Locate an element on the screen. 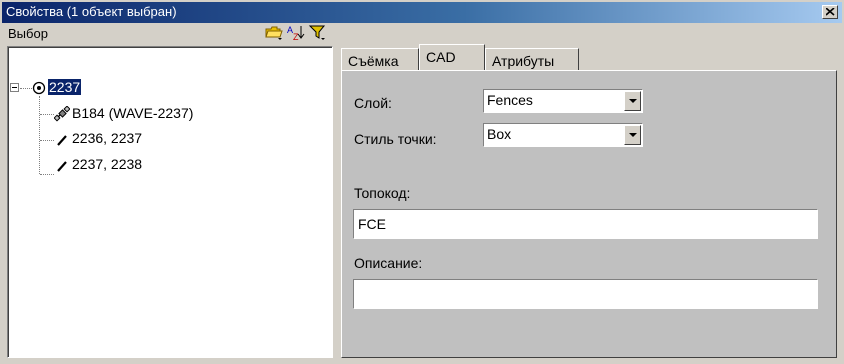  filter-icon is located at coordinates (318, 33).